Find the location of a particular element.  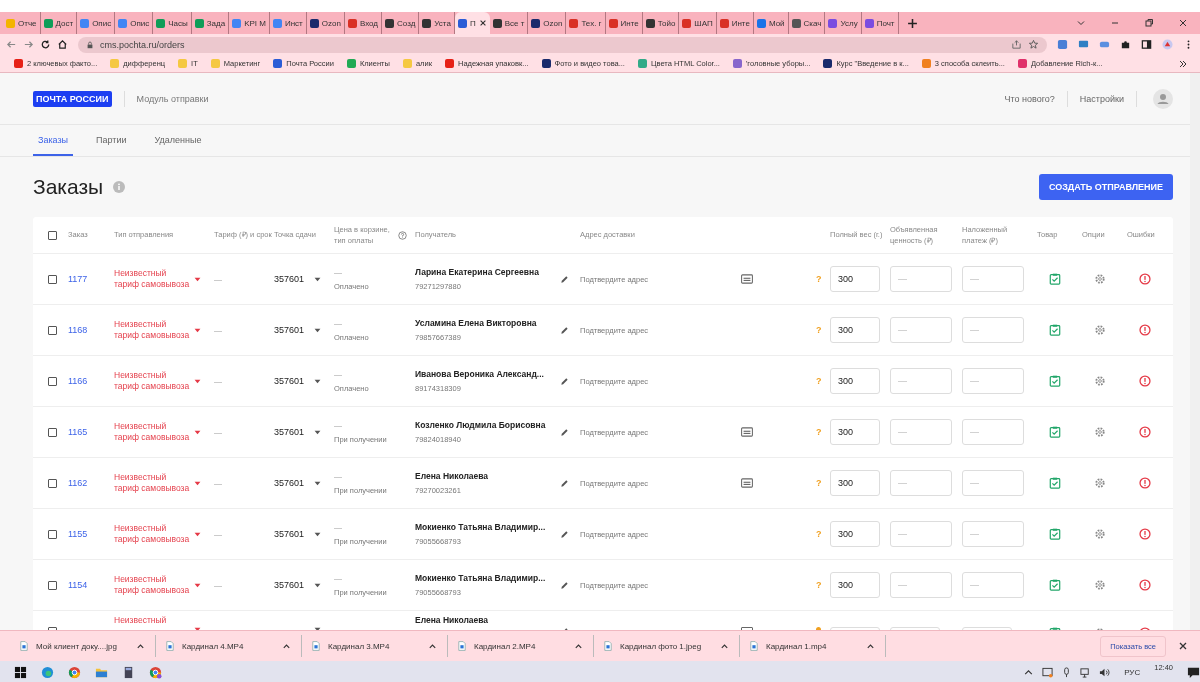

address-field: cms.pochta.ru/orders is located at coordinates (562, 44).